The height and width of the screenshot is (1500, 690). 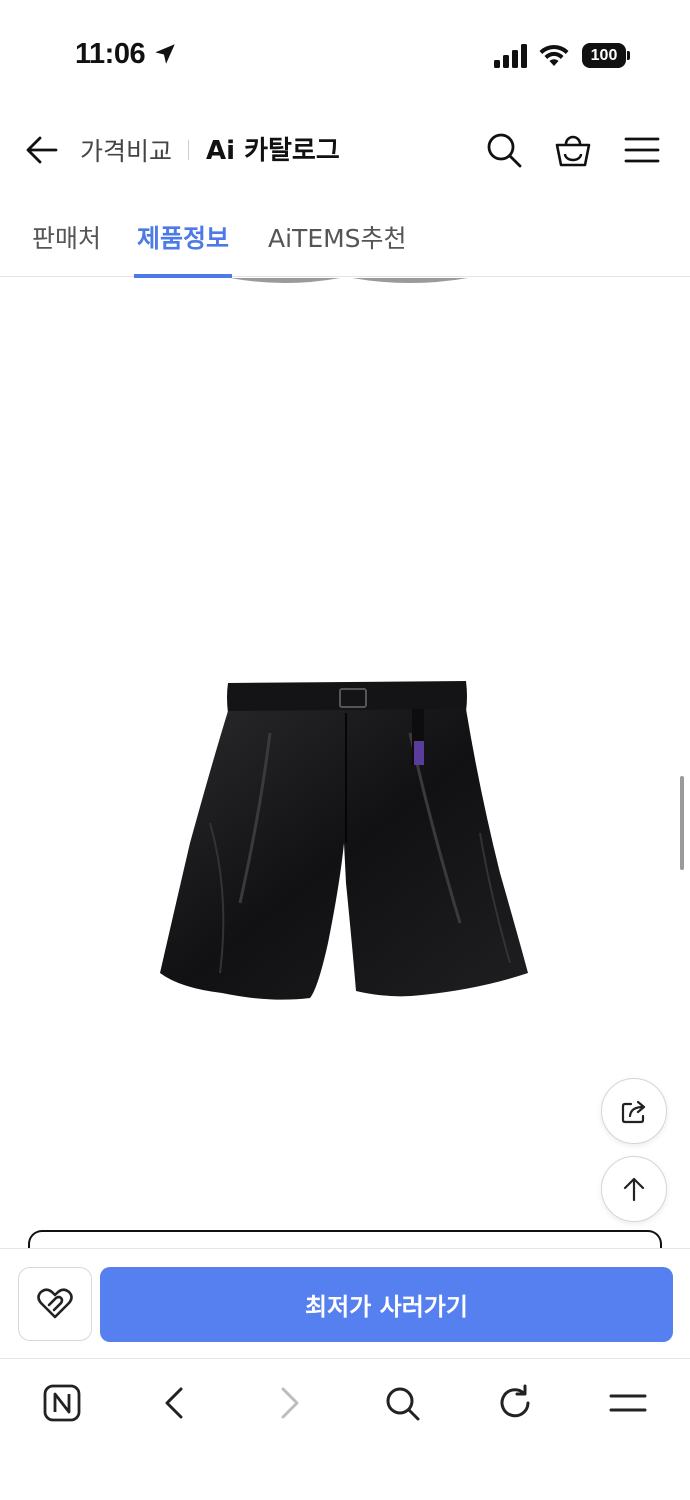 What do you see at coordinates (345, 150) in the screenshot?
I see `app-header: 가격비교 Ai 카탈로그` at bounding box center [345, 150].